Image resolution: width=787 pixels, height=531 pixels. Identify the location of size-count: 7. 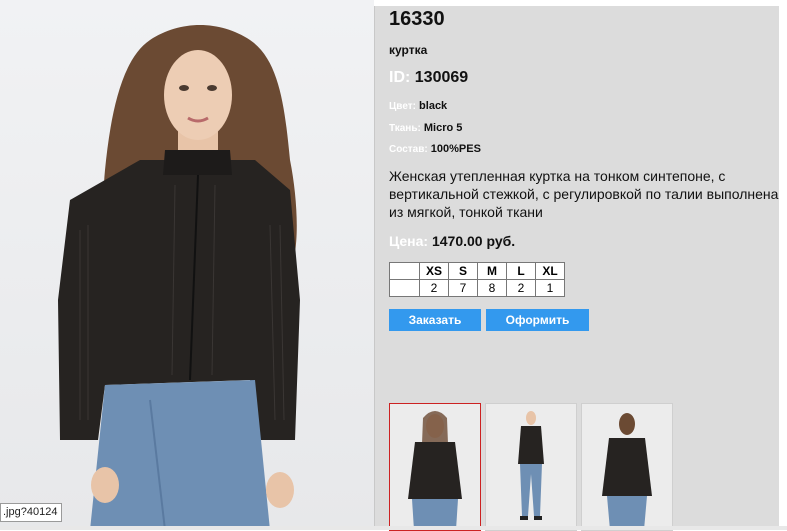
(463, 288).